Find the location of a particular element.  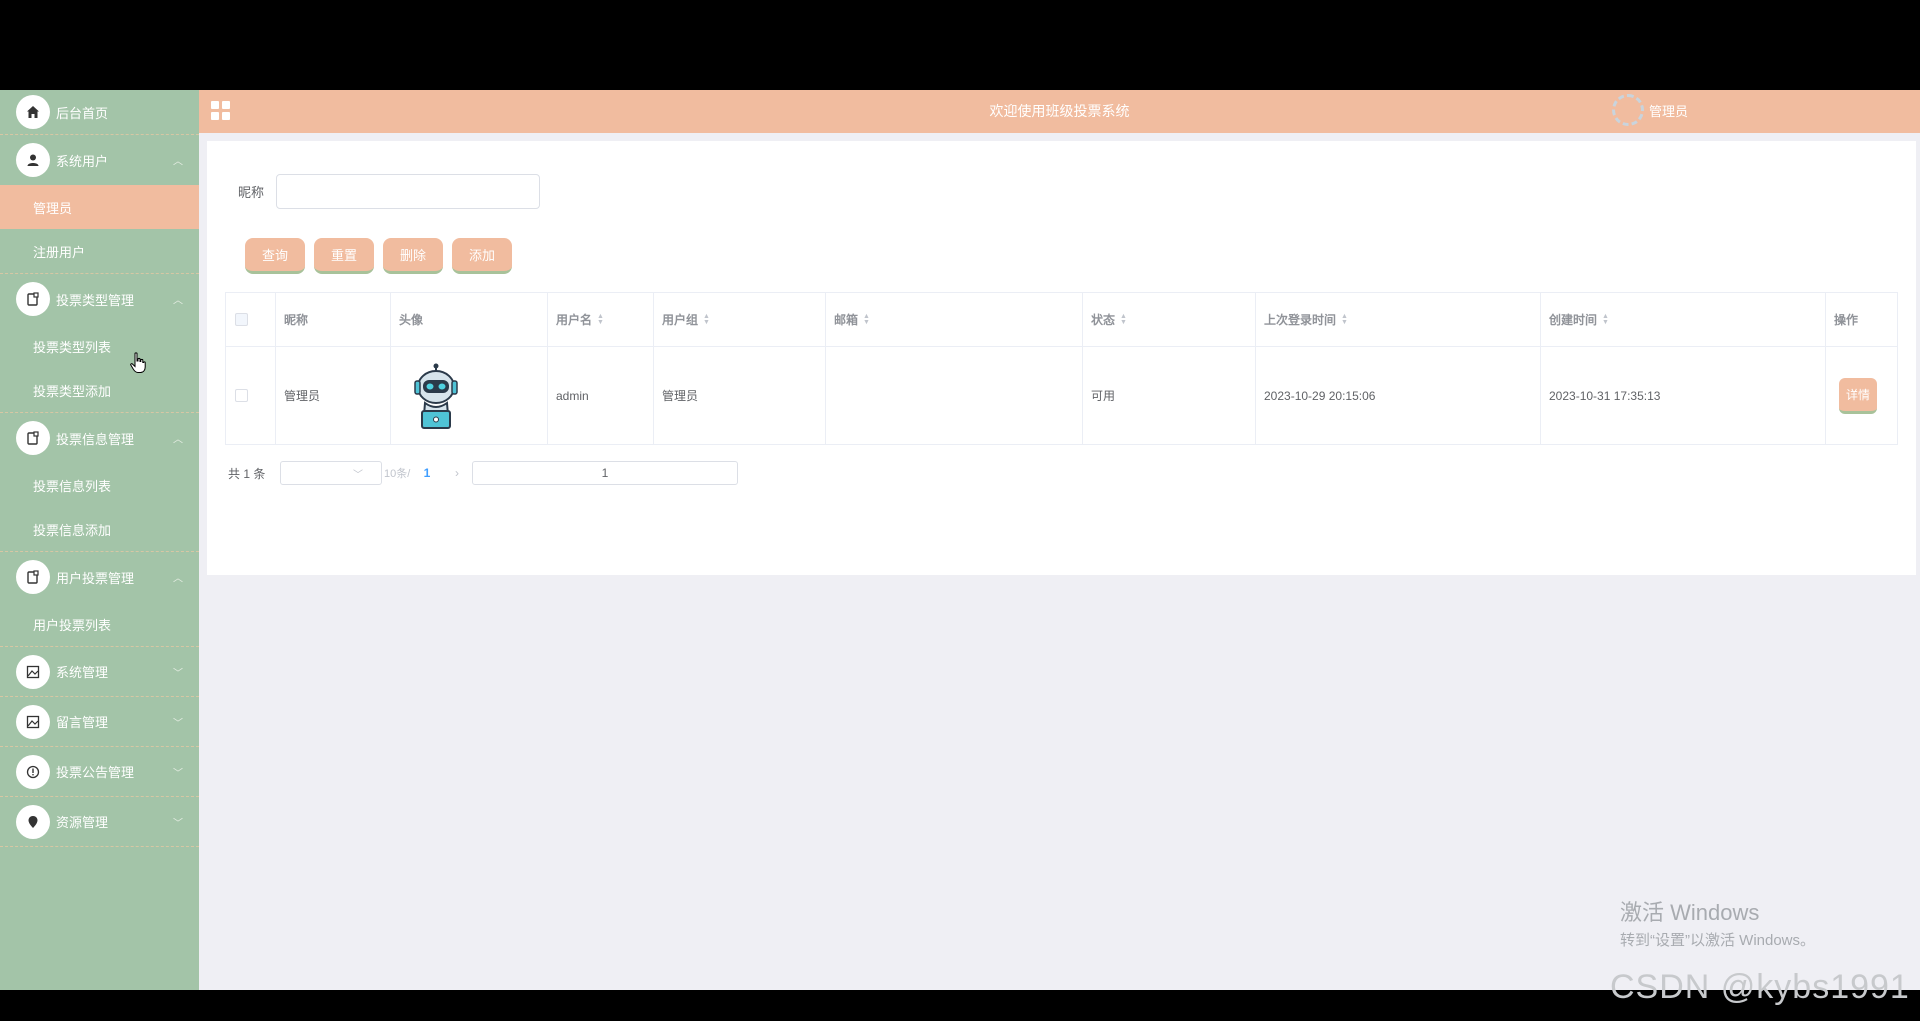

email-cell is located at coordinates (954, 396).